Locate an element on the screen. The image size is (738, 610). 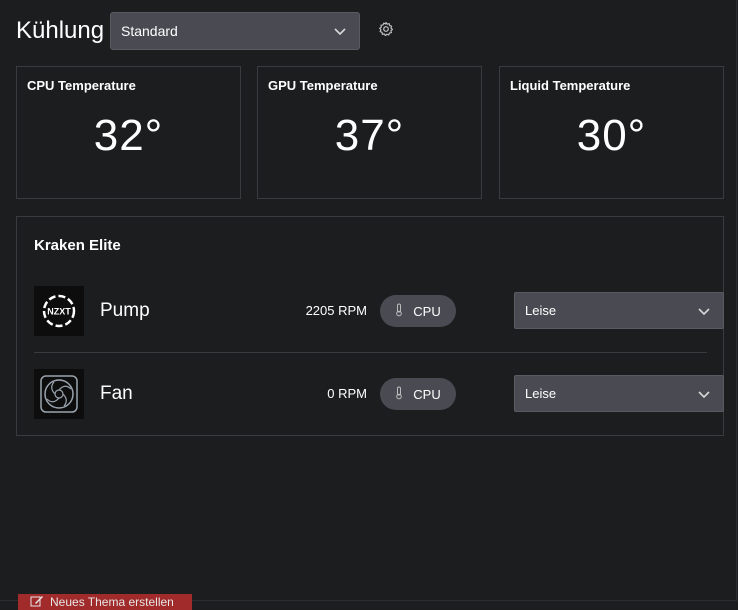
new-theme-button: Neues Thema erstellen is located at coordinates (105, 602).